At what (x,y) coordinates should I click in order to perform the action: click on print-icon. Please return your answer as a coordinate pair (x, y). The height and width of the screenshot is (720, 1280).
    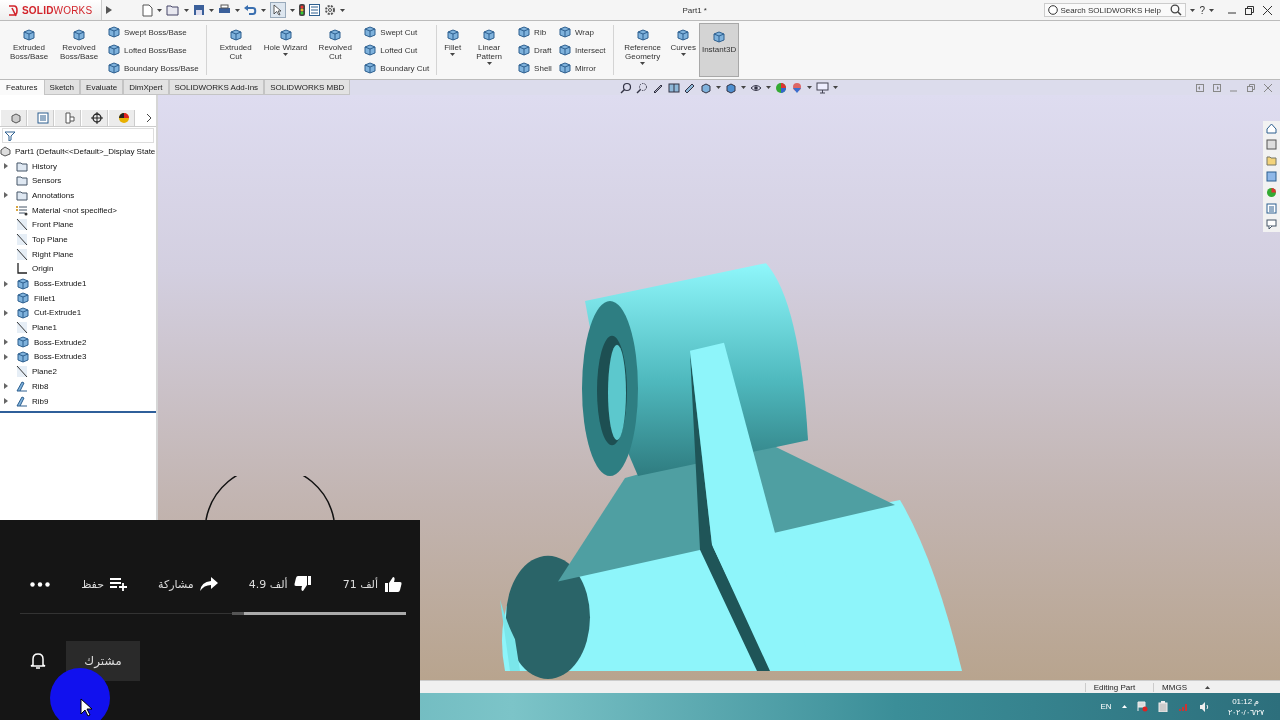
    Looking at the image, I should click on (224, 10).